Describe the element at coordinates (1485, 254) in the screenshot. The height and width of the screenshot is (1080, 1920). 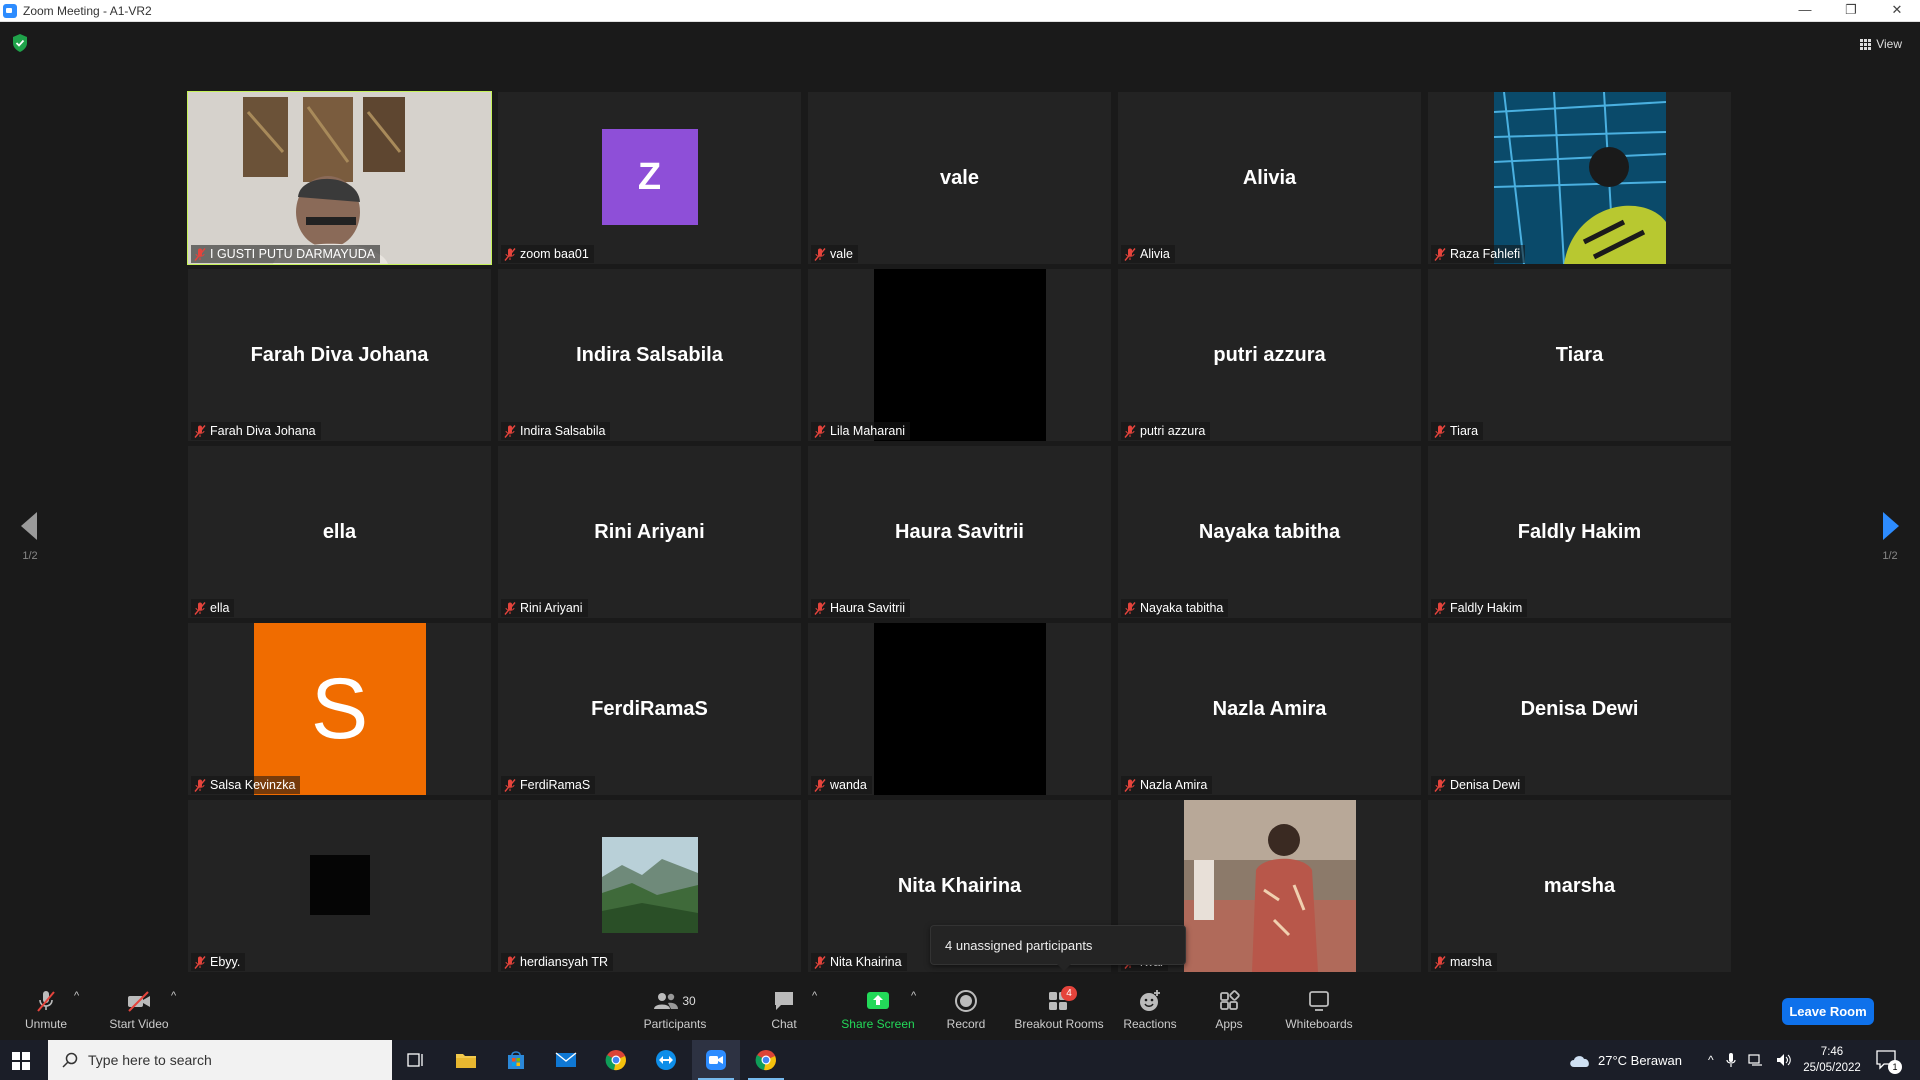
I see `participant-label-text: Raza Fahlefi` at that location.